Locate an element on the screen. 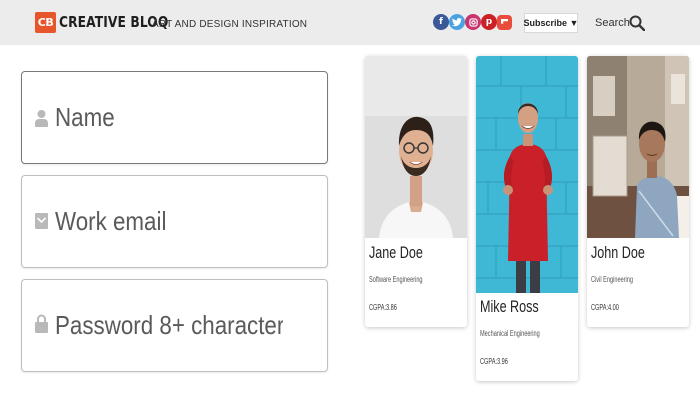  flipboard-icon is located at coordinates (504, 22).